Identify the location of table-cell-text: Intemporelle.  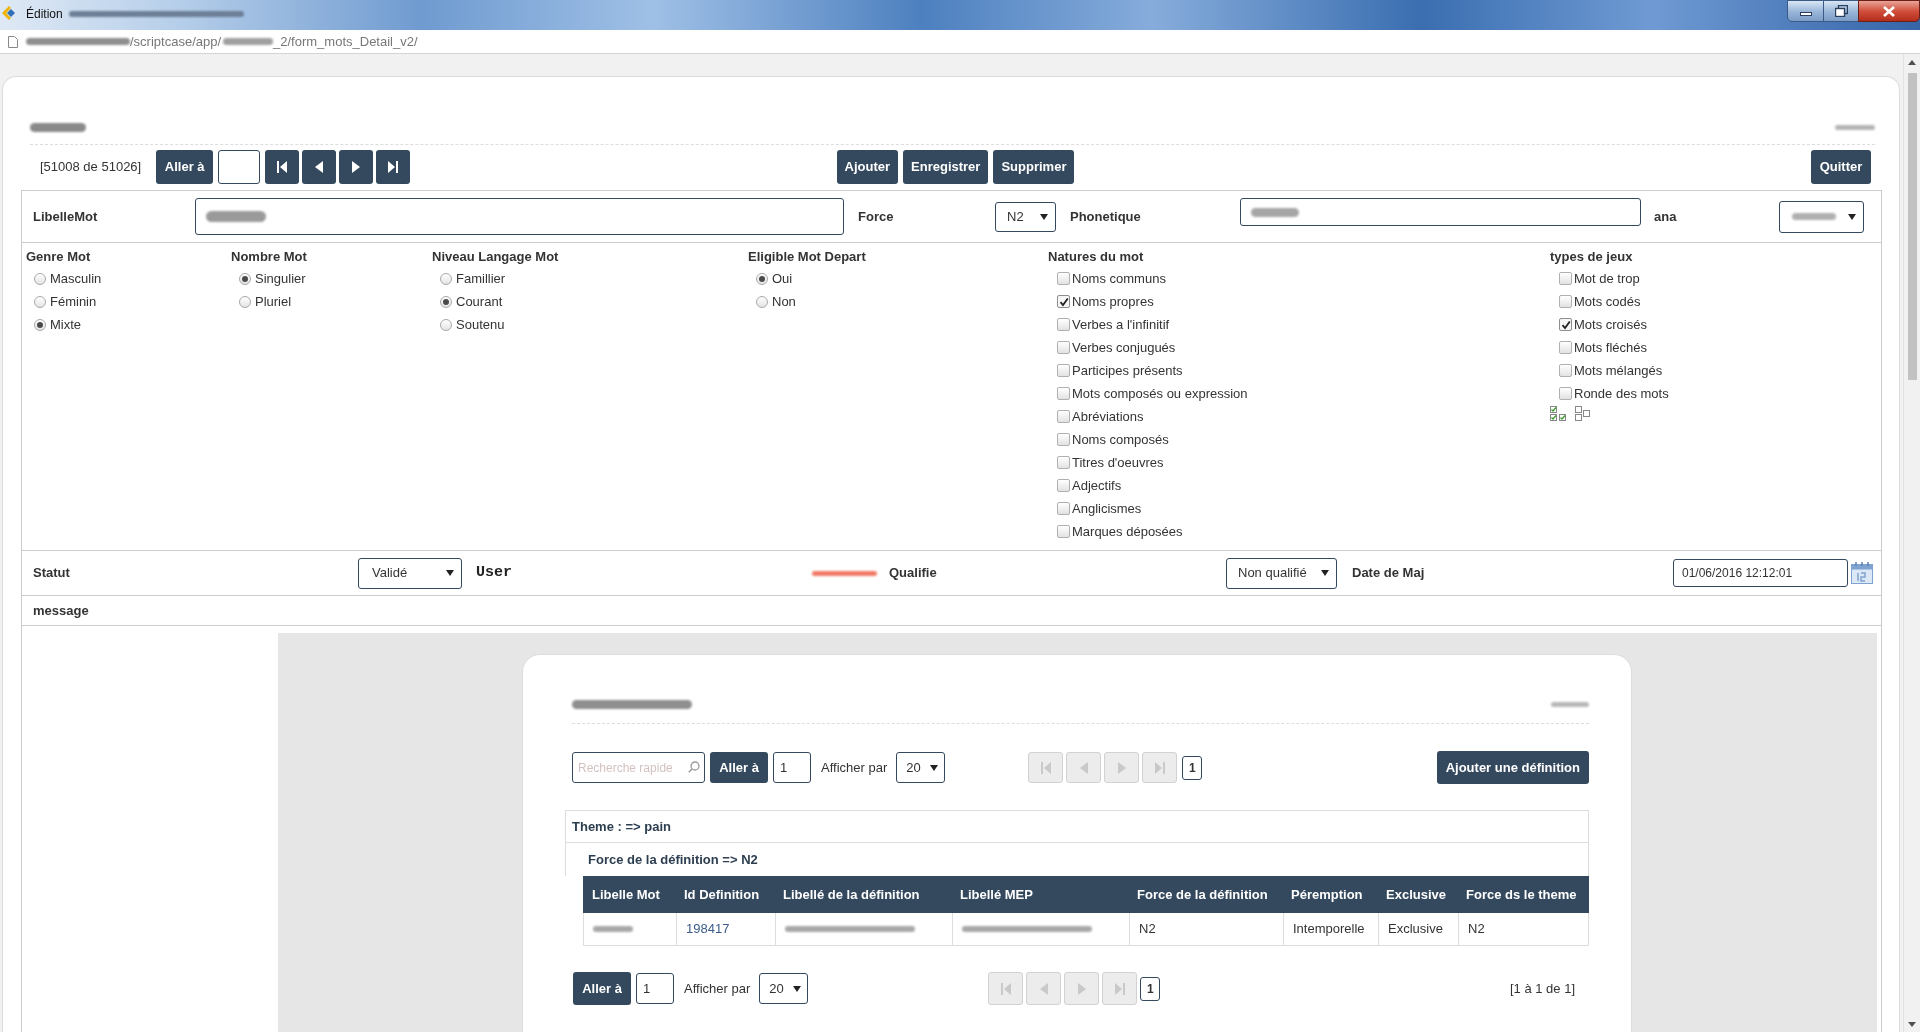
(1329, 929).